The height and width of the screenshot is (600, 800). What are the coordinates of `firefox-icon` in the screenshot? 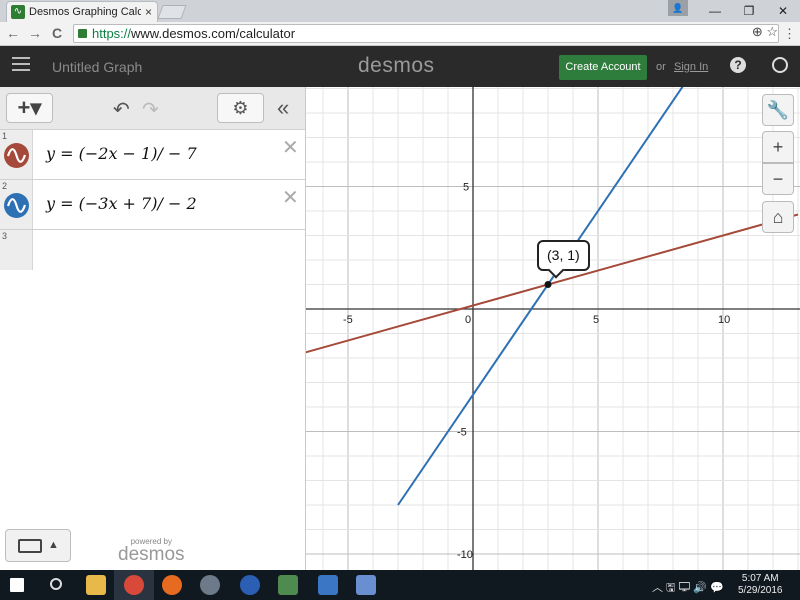 It's located at (172, 585).